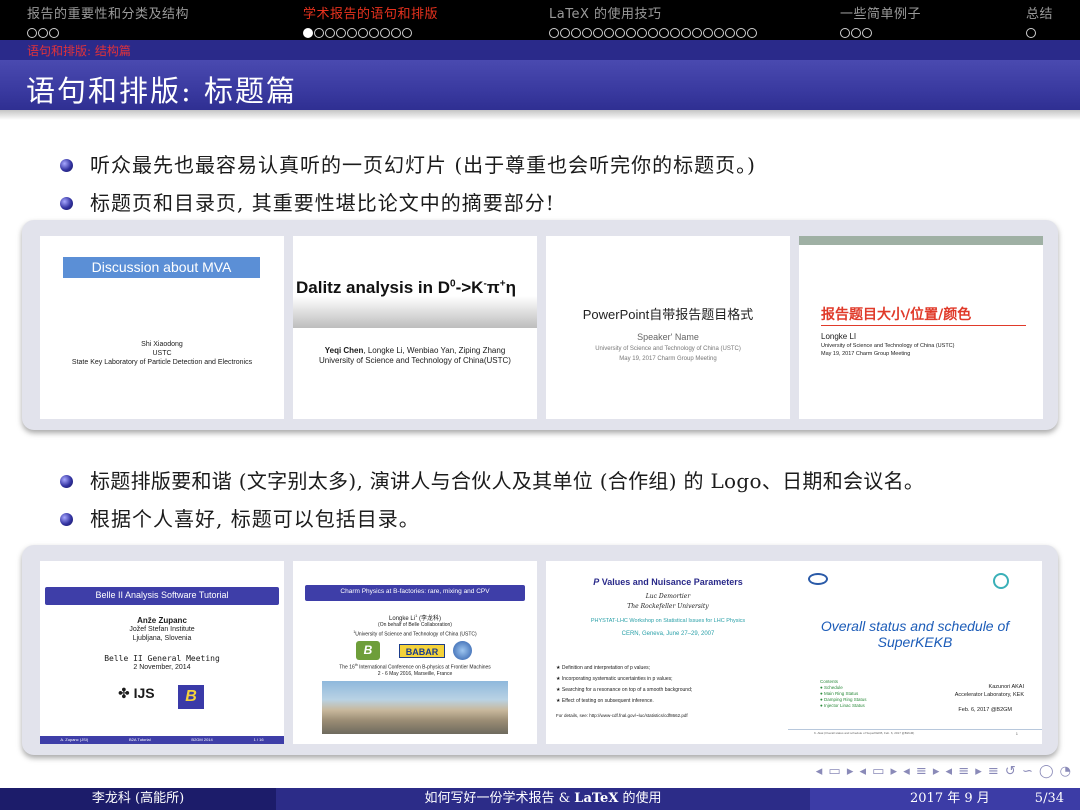 The width and height of the screenshot is (1080, 810). What do you see at coordinates (406, 287) in the screenshot?
I see `slide-title: Dalitz analysis in D0->K-π+η` at bounding box center [406, 287].